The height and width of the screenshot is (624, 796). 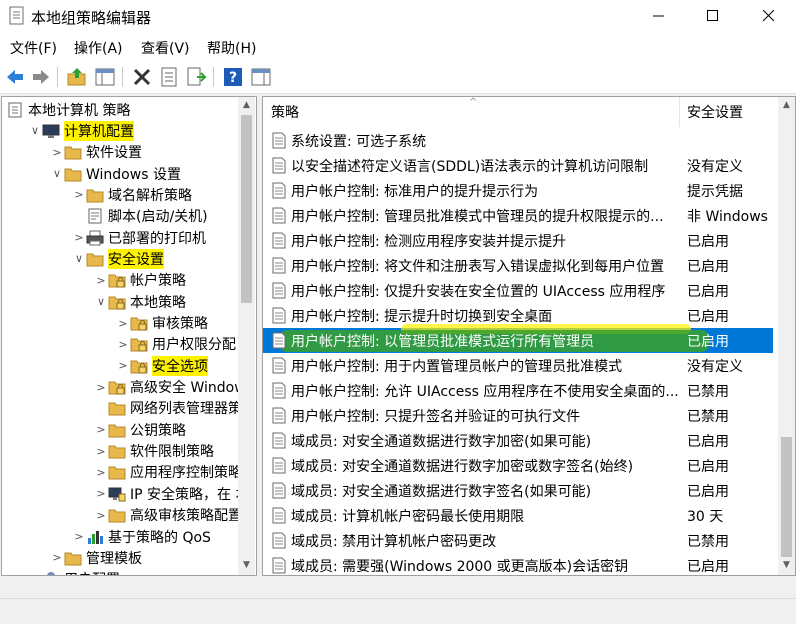 I want to click on up-folder-icon, so click(x=77, y=77).